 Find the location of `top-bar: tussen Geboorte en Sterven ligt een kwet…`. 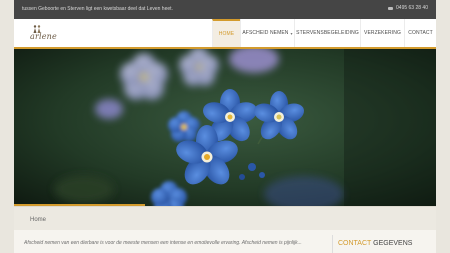

top-bar: tussen Geboorte en Sterven ligt een kwet… is located at coordinates (225, 9).